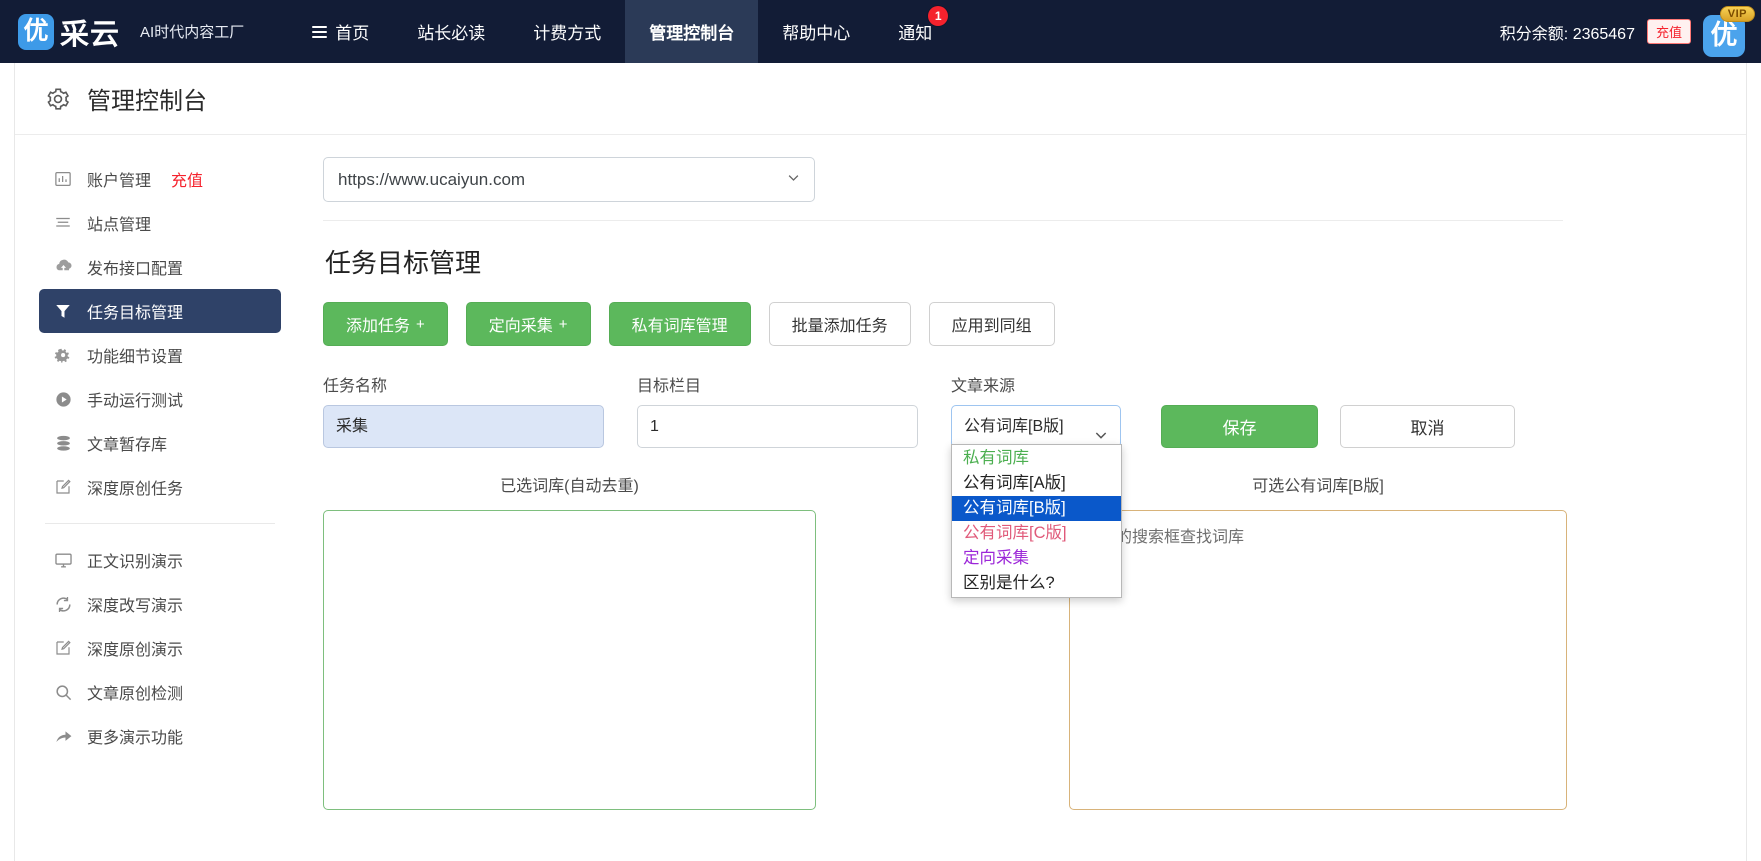 The height and width of the screenshot is (861, 1761). Describe the element at coordinates (119, 225) in the screenshot. I see `sidebar-item-label: 站点管理` at that location.